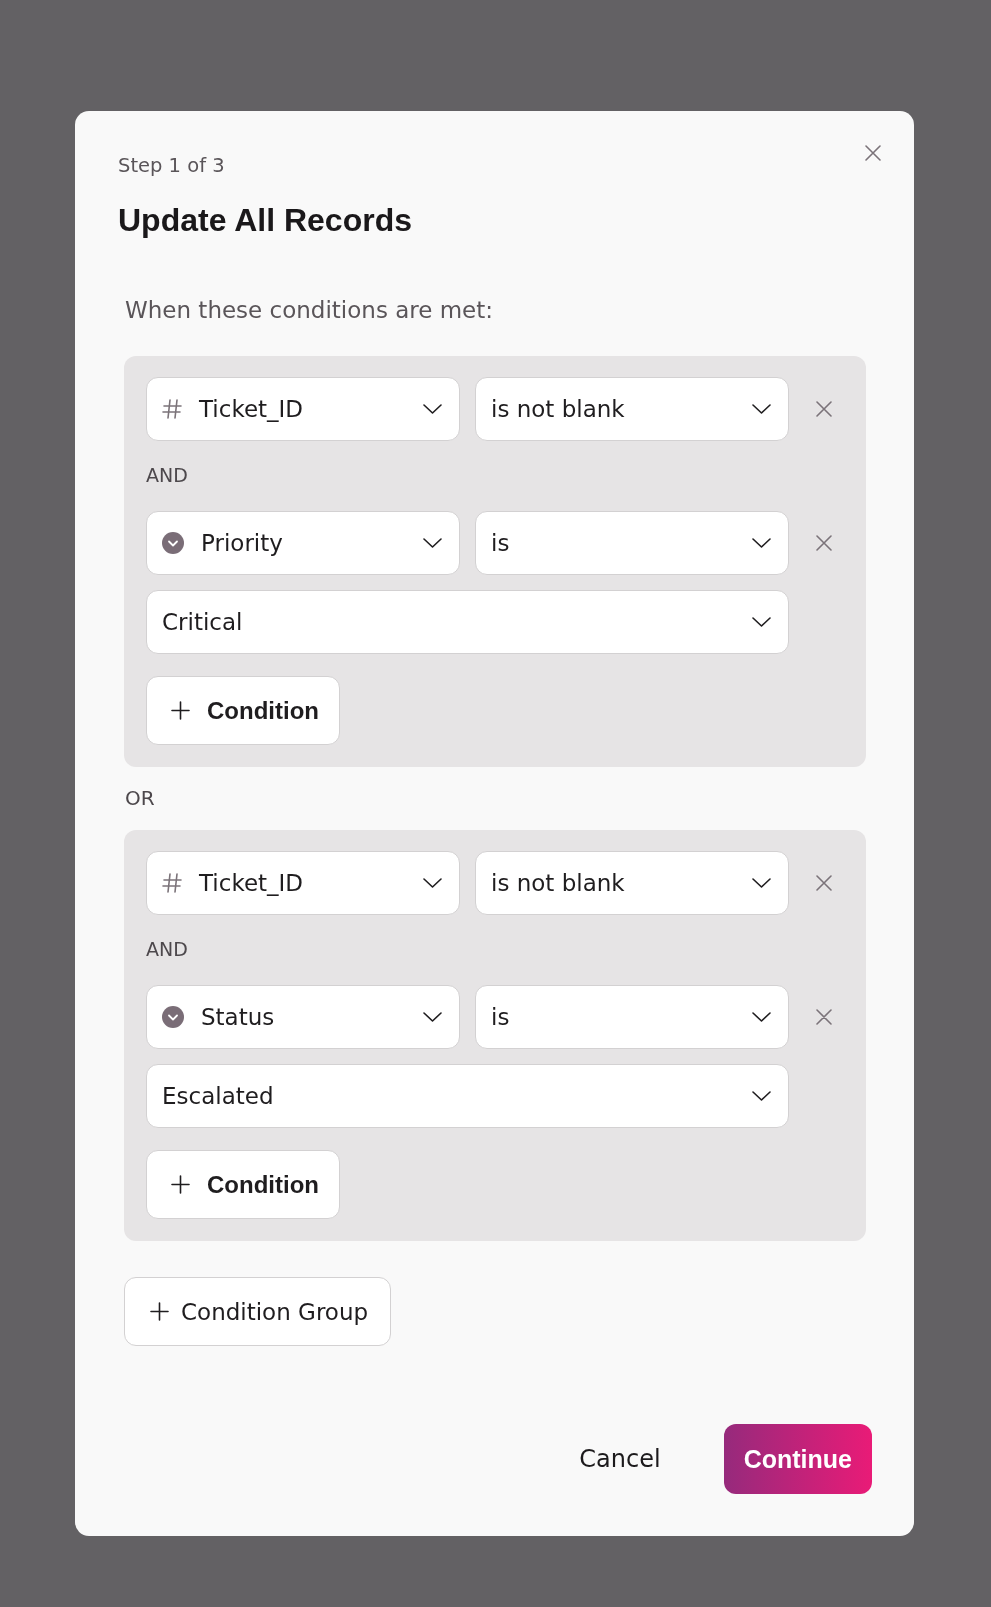 This screenshot has width=991, height=1607. I want to click on conditions-intro-text: When these conditions are met:, so click(308, 310).